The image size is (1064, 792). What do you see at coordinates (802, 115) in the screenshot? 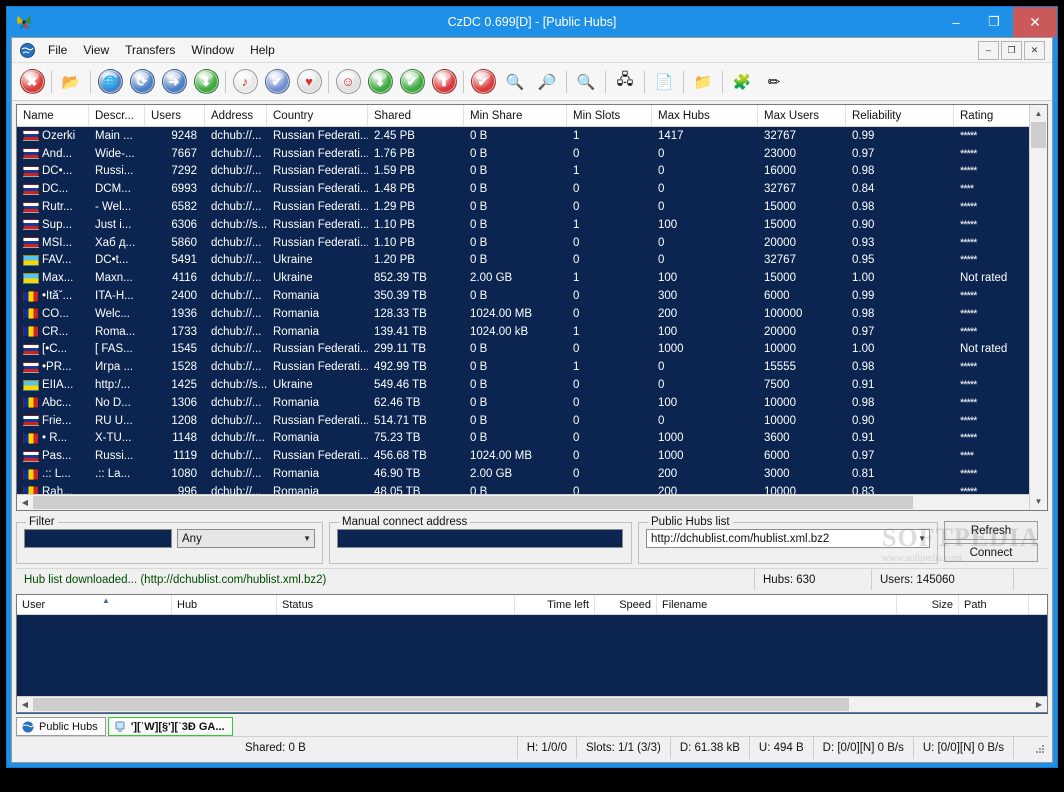
I see `hub-col-header-max-users: Max Users` at bounding box center [802, 115].